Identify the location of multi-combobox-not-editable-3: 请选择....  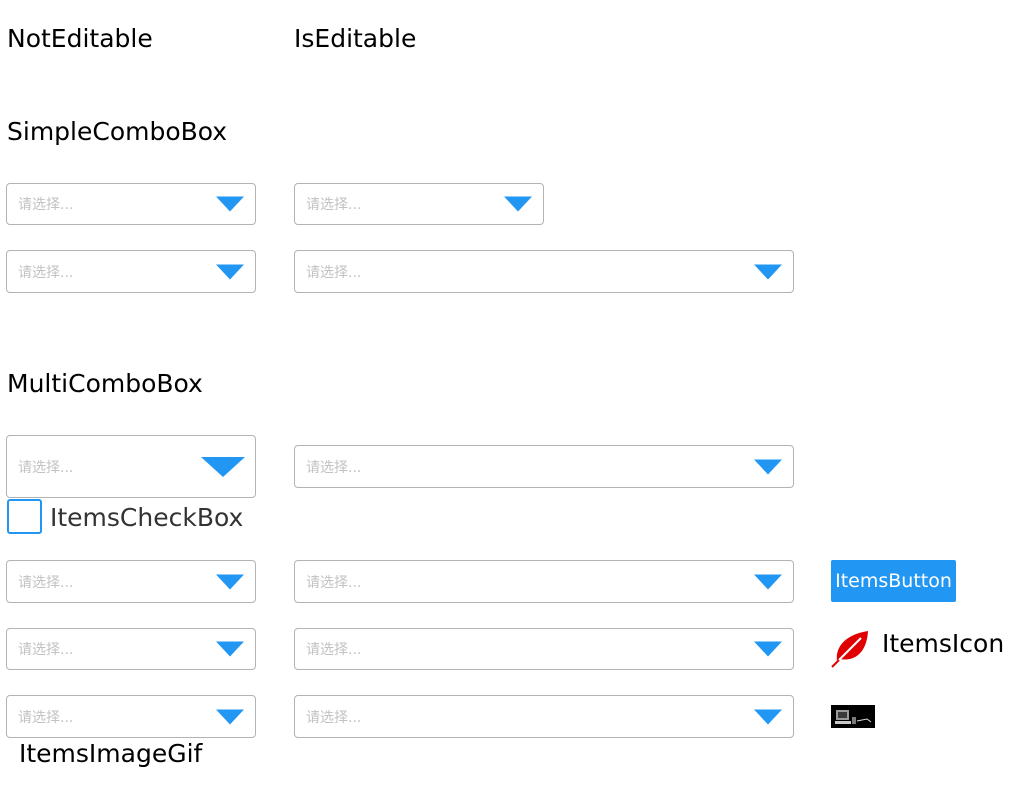
(131, 649).